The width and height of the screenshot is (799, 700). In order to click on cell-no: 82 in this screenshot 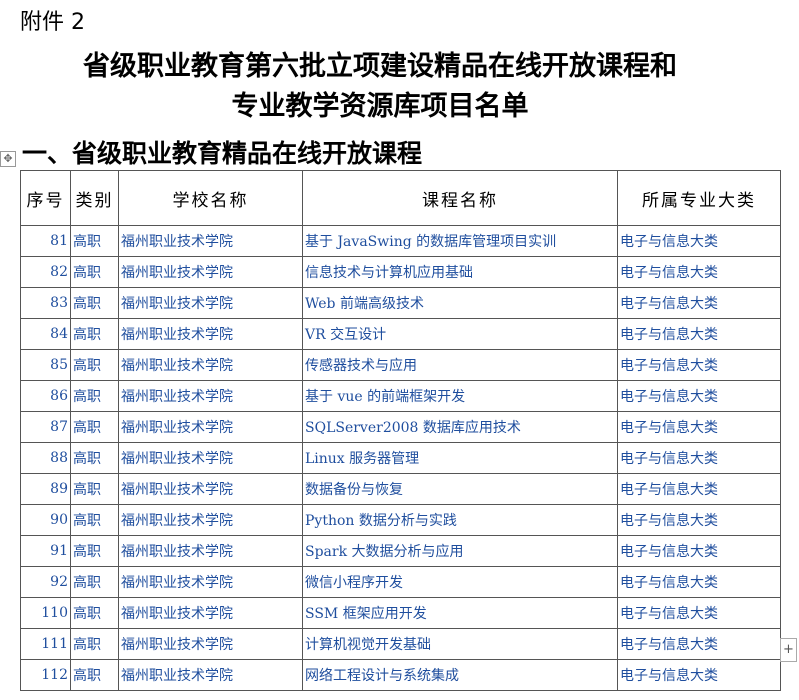, I will do `click(45, 272)`.